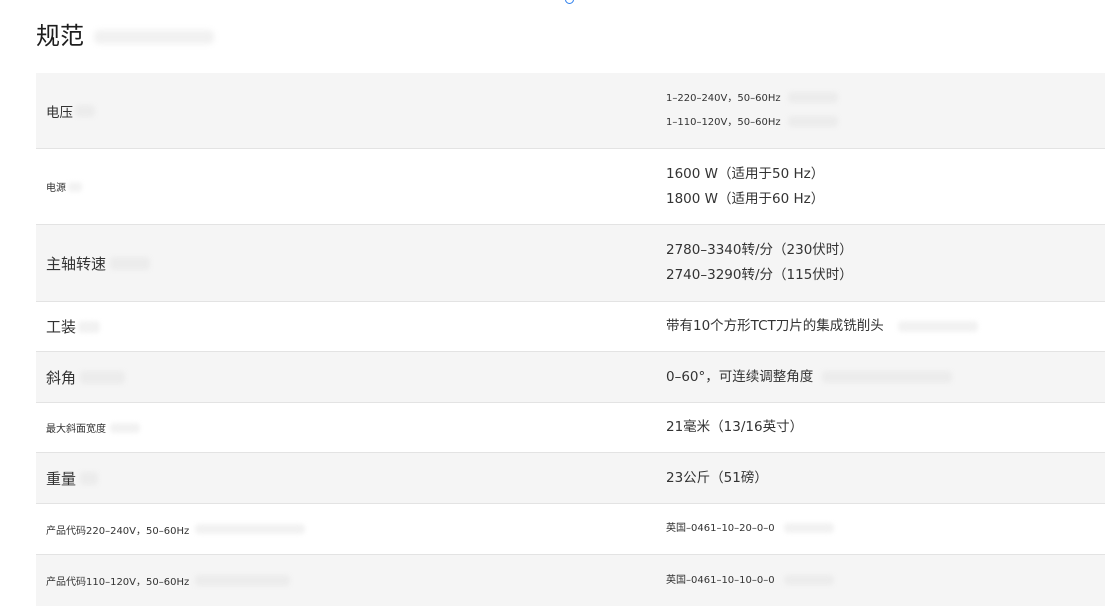 This screenshot has width=1105, height=613. I want to click on spec-label-cell: 工装, so click(73, 326).